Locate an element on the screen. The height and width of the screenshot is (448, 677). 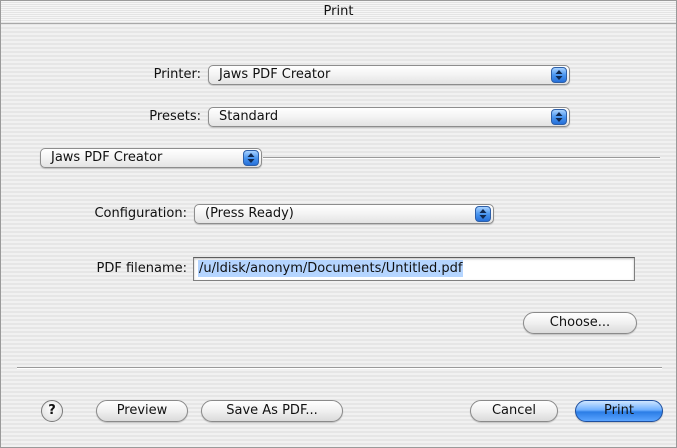
print-button: Print is located at coordinates (619, 411).